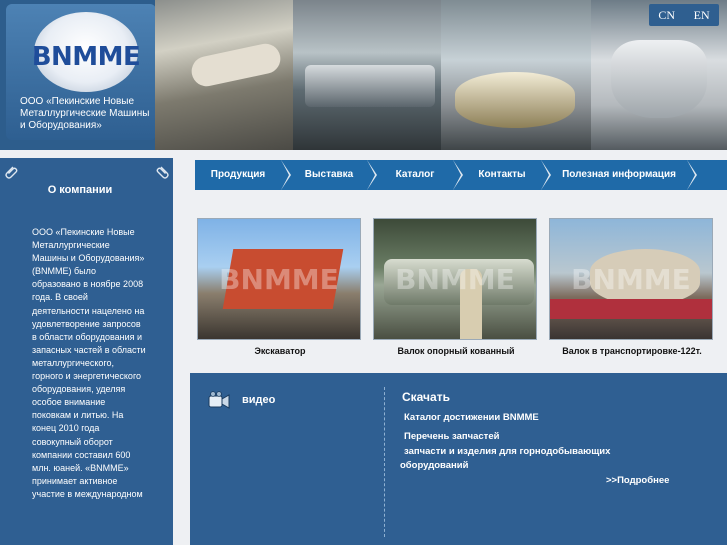 This screenshot has height=545, width=727. Describe the element at coordinates (451, 437) in the screenshot. I see `download-link-parts-list: Перечень запчастей` at that location.